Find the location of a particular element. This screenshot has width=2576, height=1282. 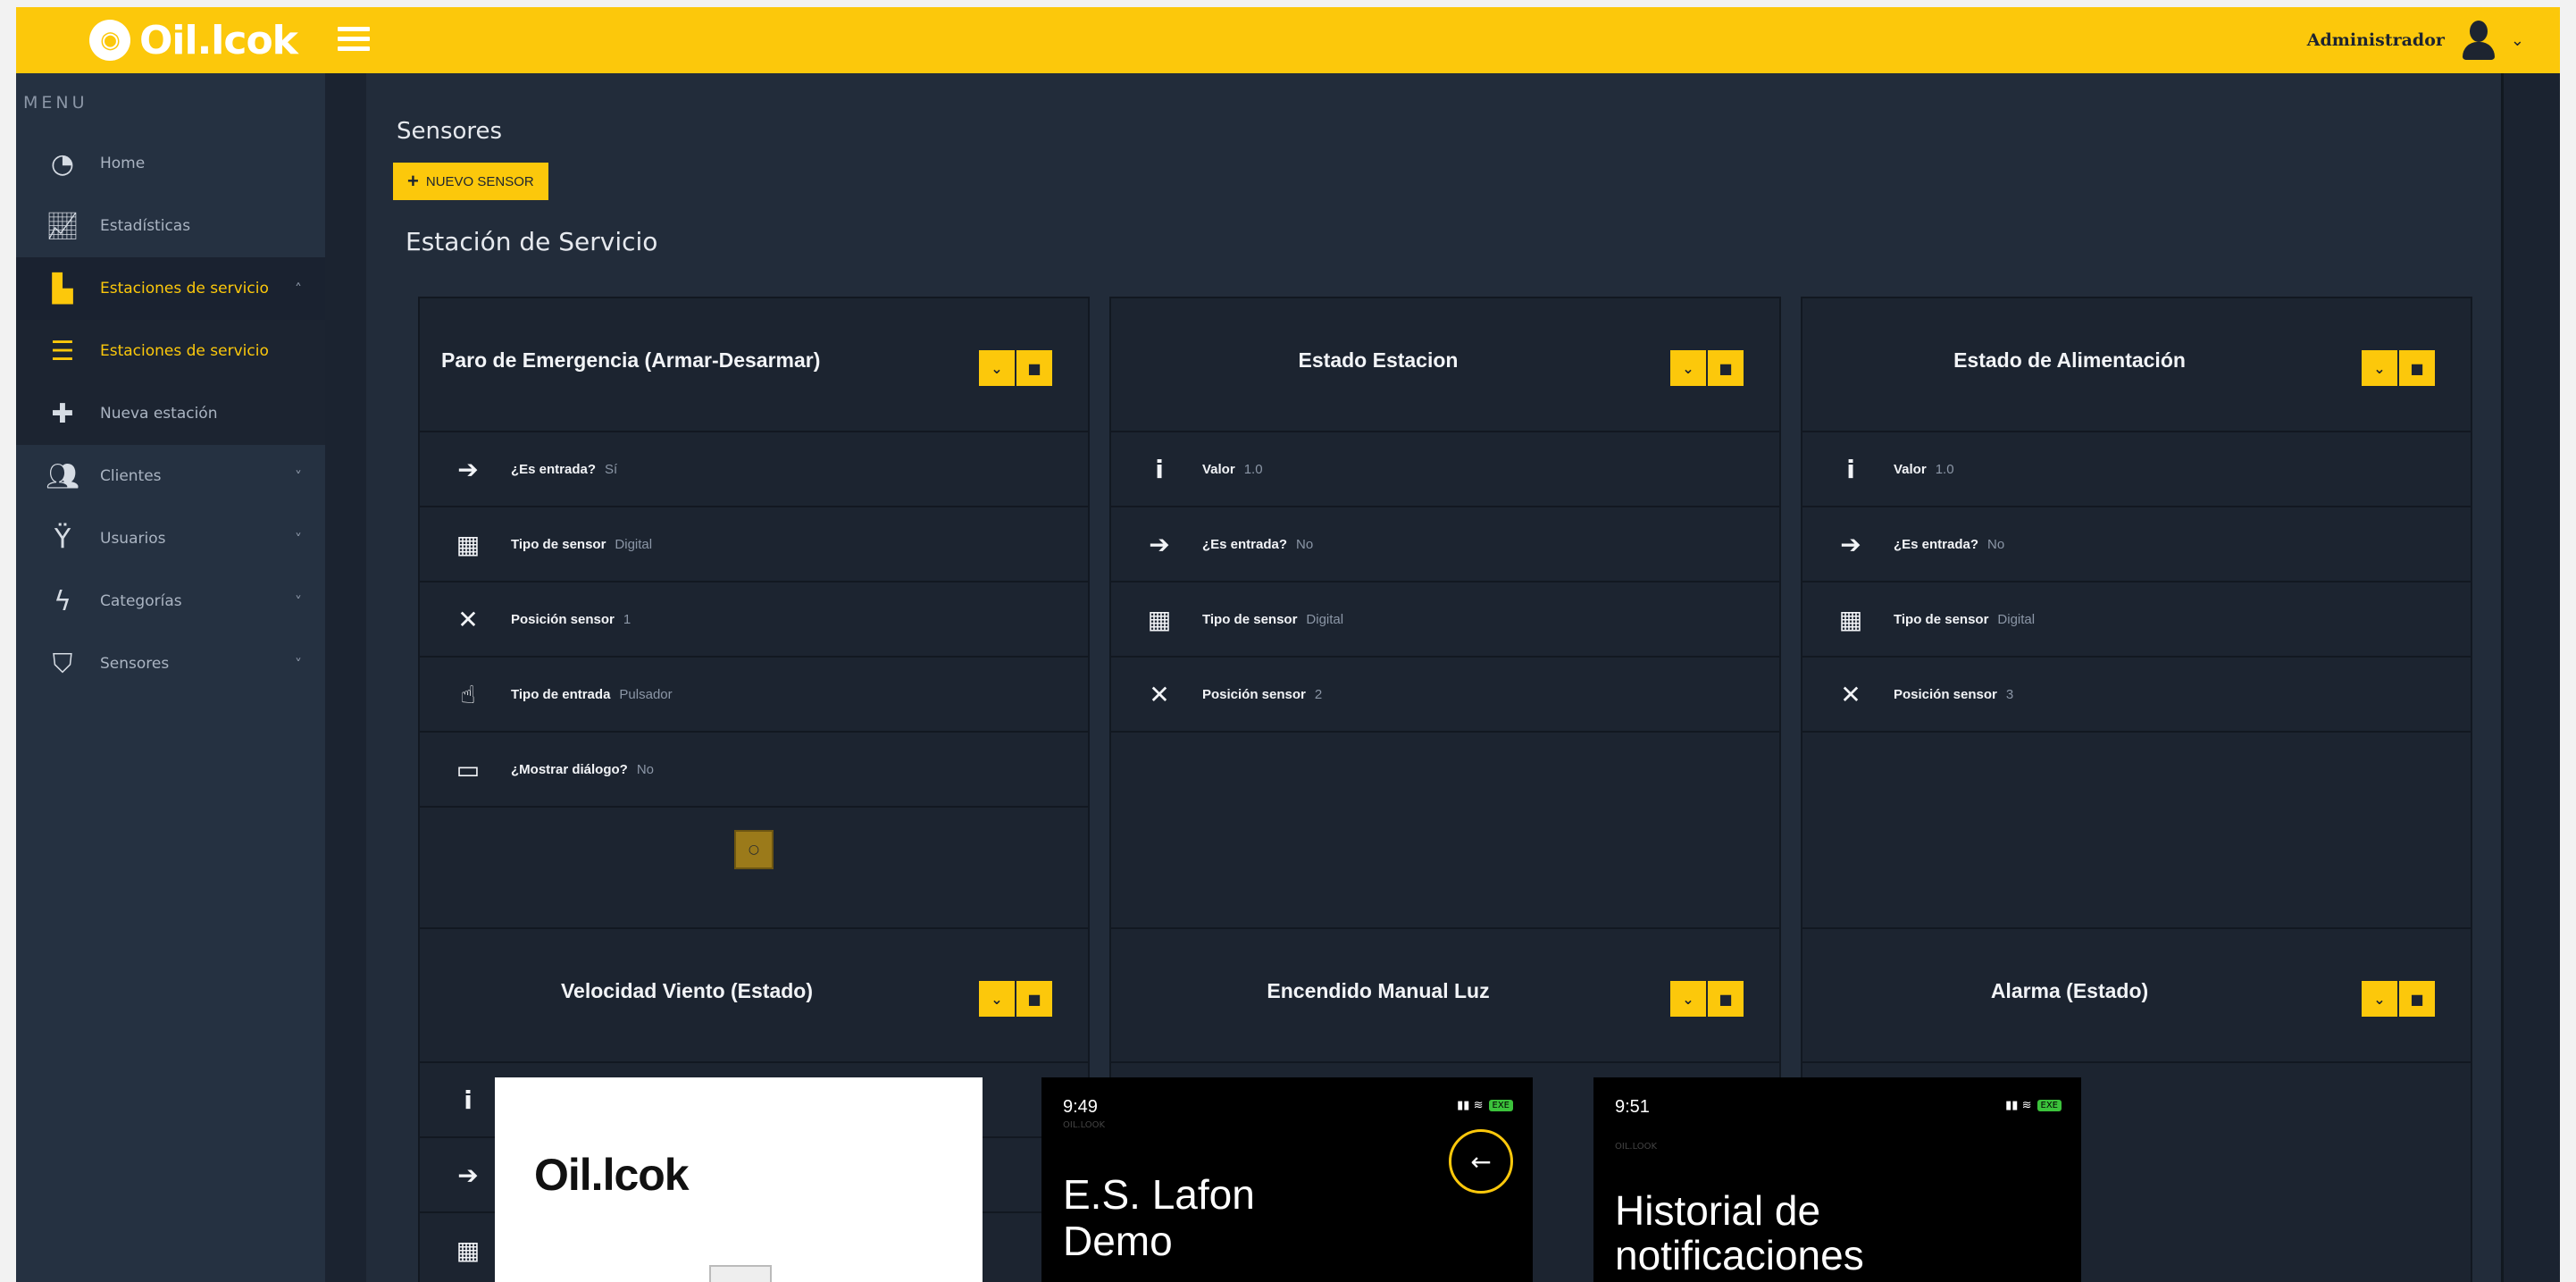

user-icon: Ÿ is located at coordinates (63, 539).